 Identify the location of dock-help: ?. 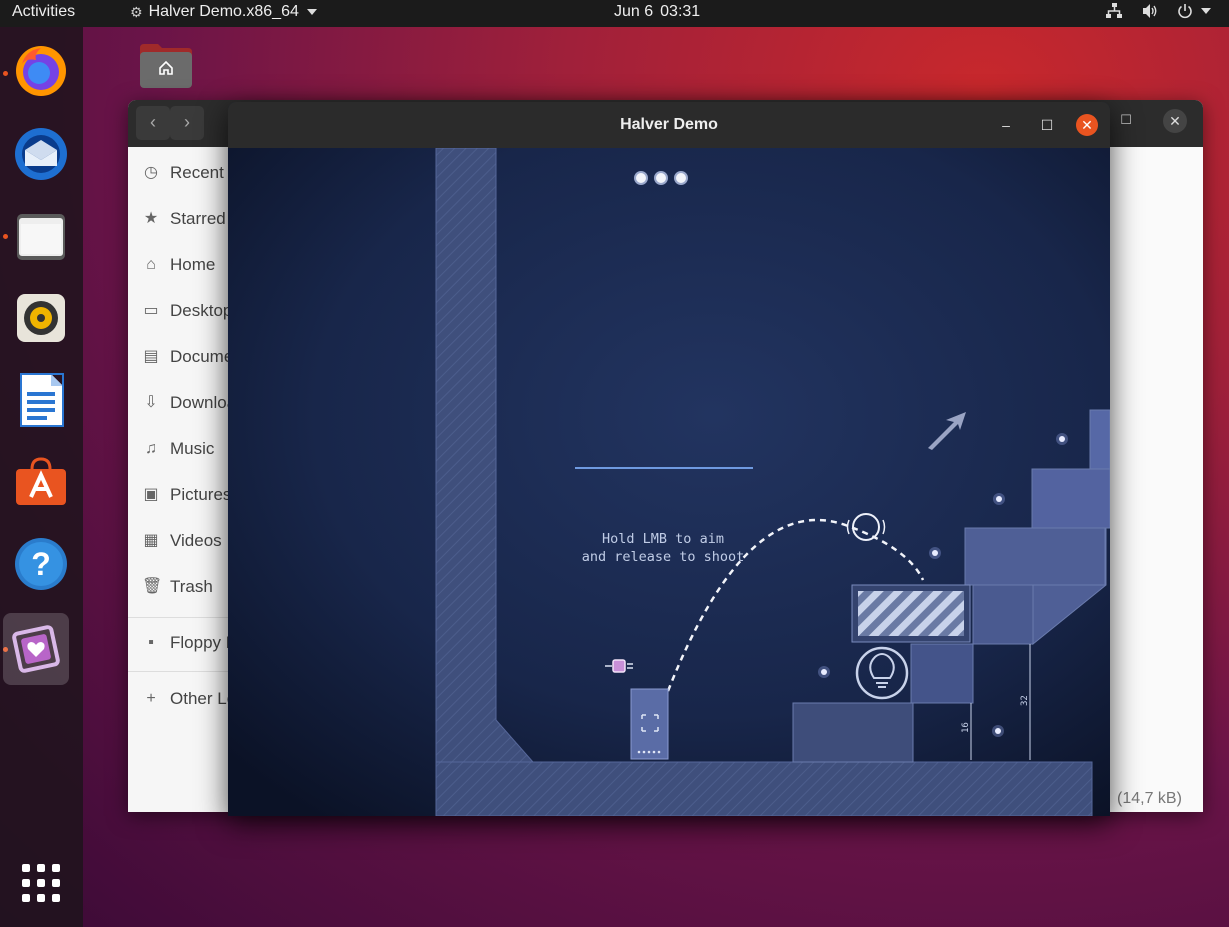
(41, 564).